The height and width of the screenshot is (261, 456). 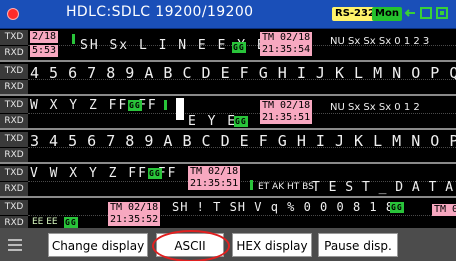 What do you see at coordinates (358, 245) in the screenshot?
I see `pause-display-button: Pause disp.` at bounding box center [358, 245].